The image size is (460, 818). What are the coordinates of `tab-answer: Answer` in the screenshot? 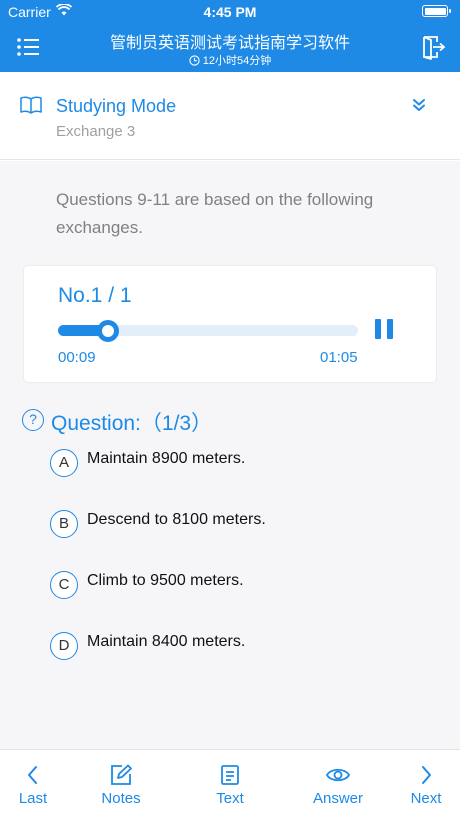 It's located at (338, 785).